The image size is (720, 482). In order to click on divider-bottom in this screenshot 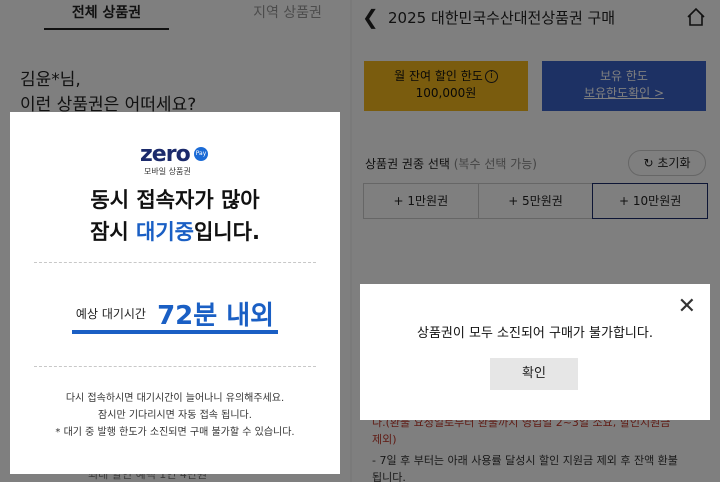, I will do `click(175, 366)`.